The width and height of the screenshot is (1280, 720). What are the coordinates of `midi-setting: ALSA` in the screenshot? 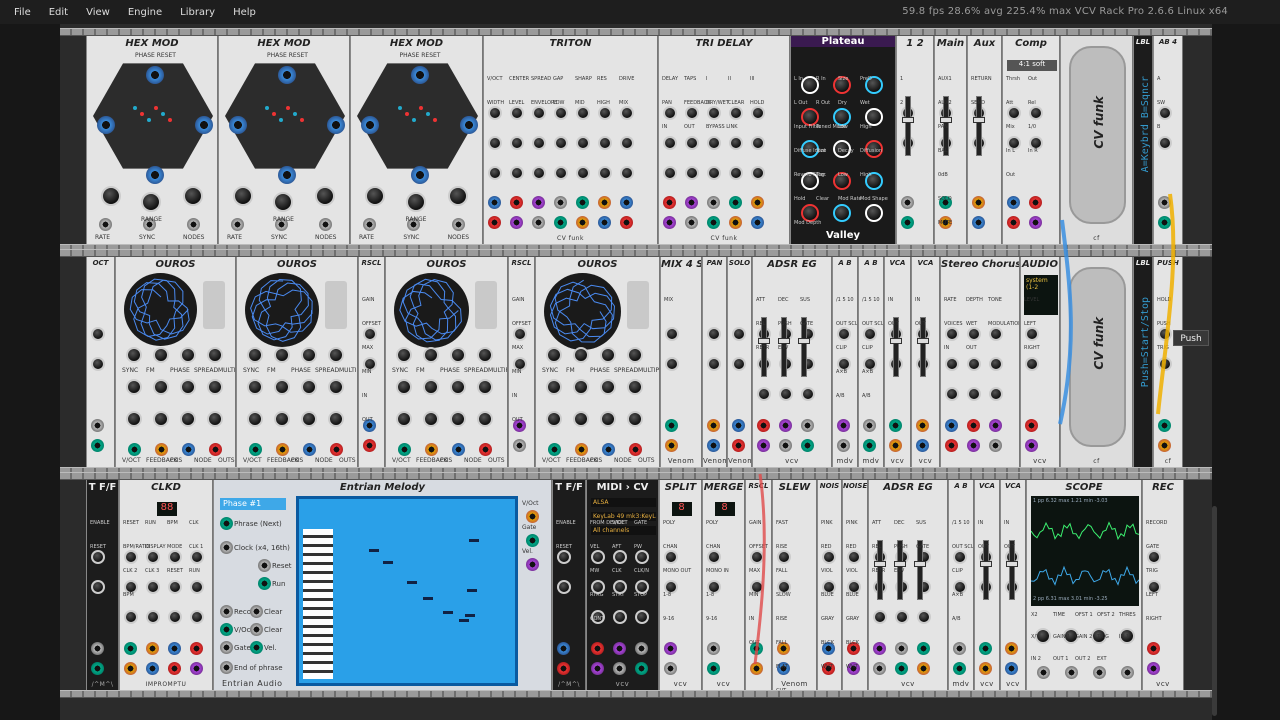 It's located at (623, 502).